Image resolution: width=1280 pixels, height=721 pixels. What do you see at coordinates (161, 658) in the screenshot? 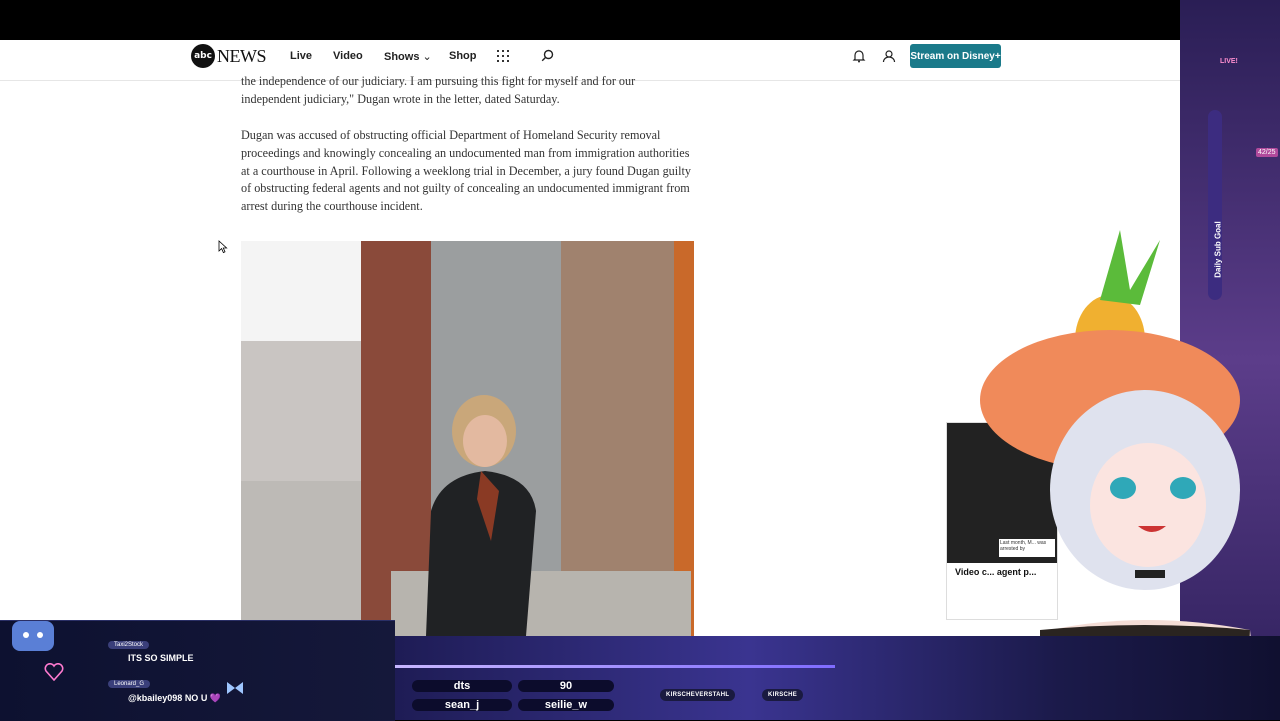
I see `chat-message: ITS SO SIMPLE` at bounding box center [161, 658].